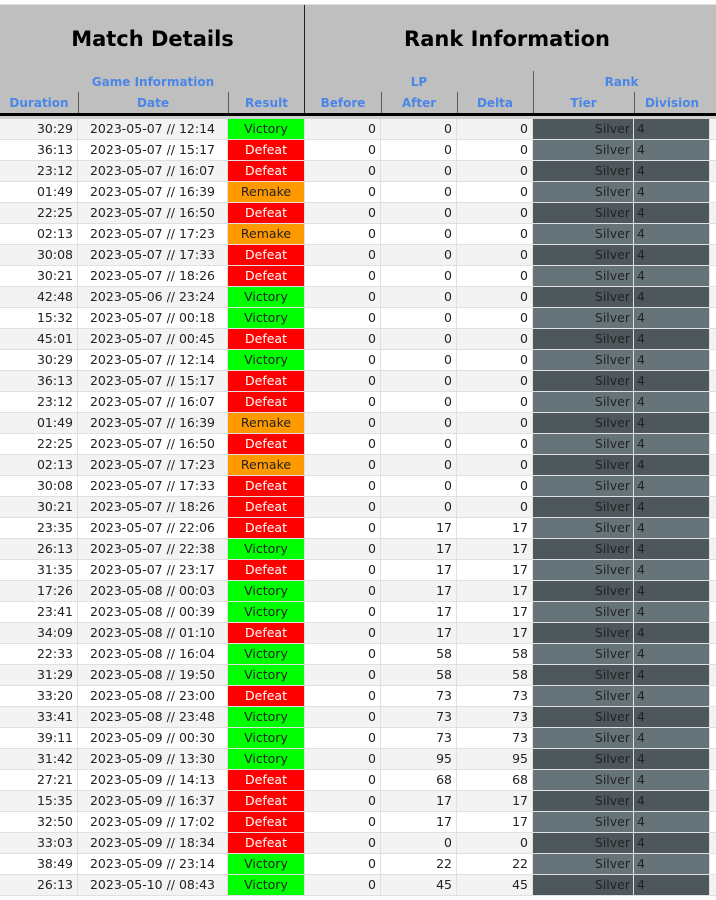  Describe the element at coordinates (39, 129) in the screenshot. I see `duration-cell: 30:29` at that location.